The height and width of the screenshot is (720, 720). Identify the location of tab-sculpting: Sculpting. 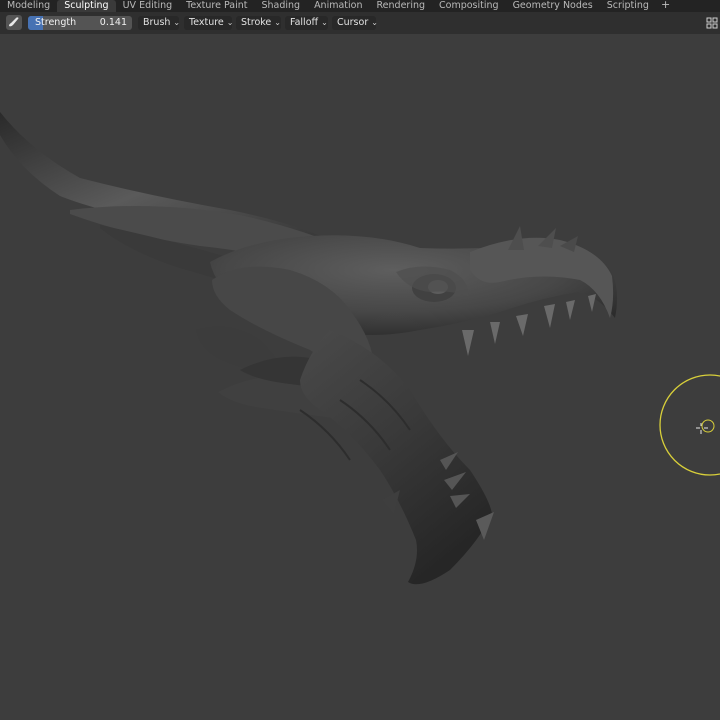
(86, 6).